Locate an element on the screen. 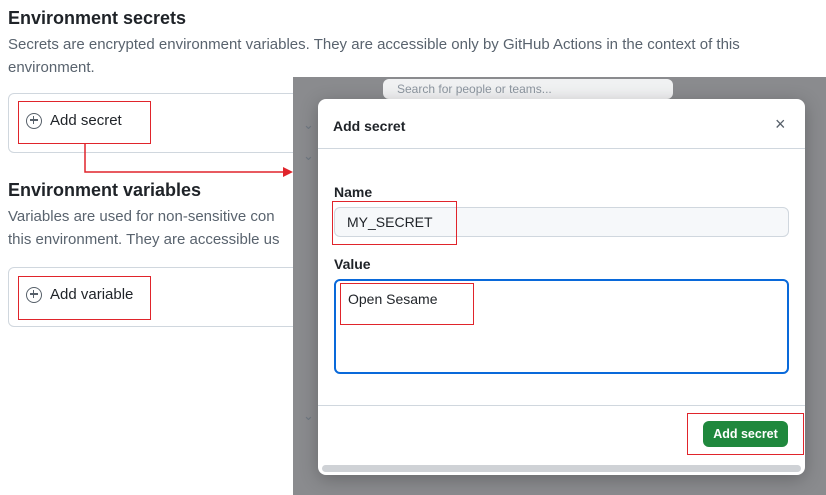  variables-heading: Environment variables is located at coordinates (105, 190).